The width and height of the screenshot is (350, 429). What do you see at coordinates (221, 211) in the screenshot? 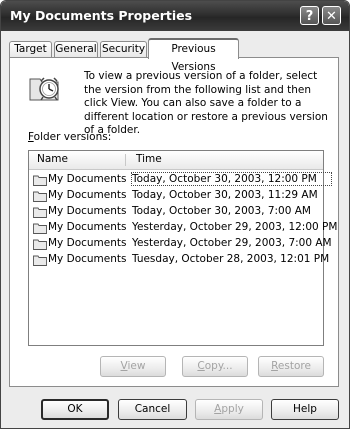
I see `item-time: Today, October 30, 2003, 7:00 AM` at bounding box center [221, 211].